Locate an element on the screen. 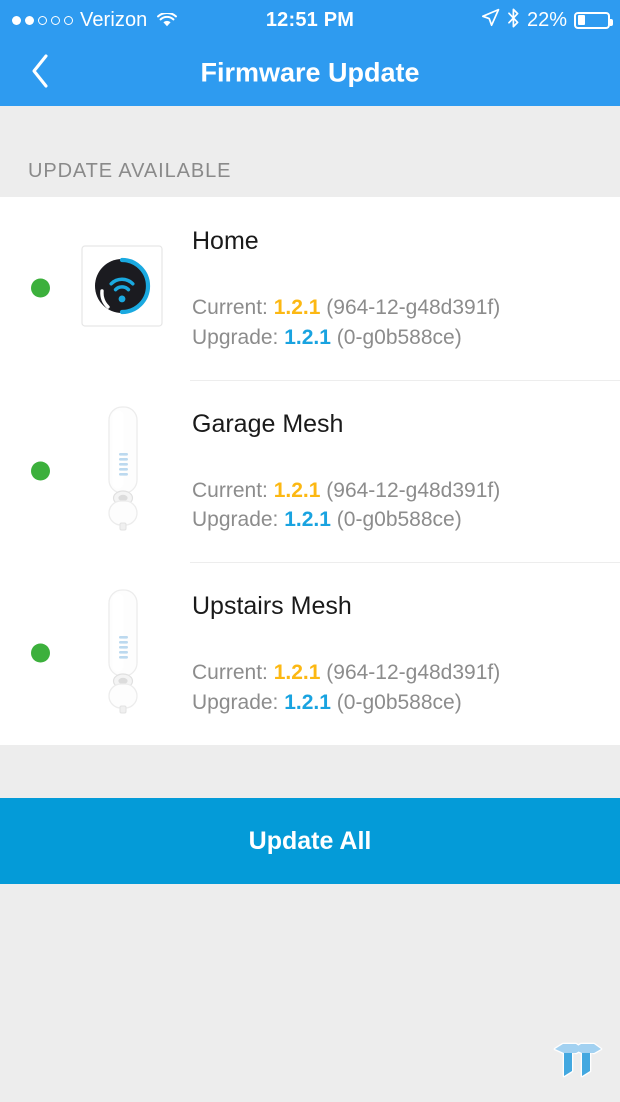 The image size is (620, 1102). section-header-label: UPDATE AVAILABLE is located at coordinates (130, 171).